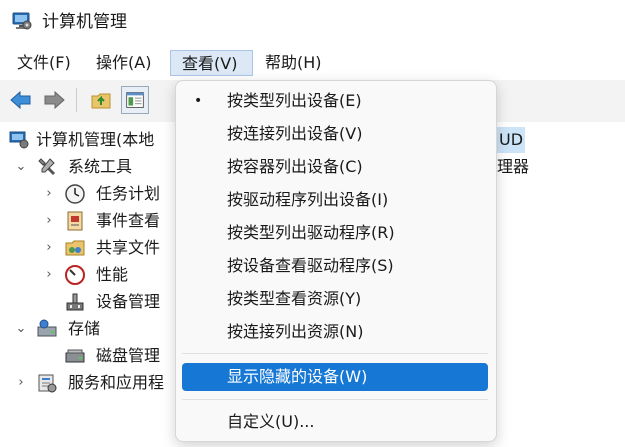 The image size is (625, 447). What do you see at coordinates (102, 100) in the screenshot?
I see `up-folder-icon` at bounding box center [102, 100].